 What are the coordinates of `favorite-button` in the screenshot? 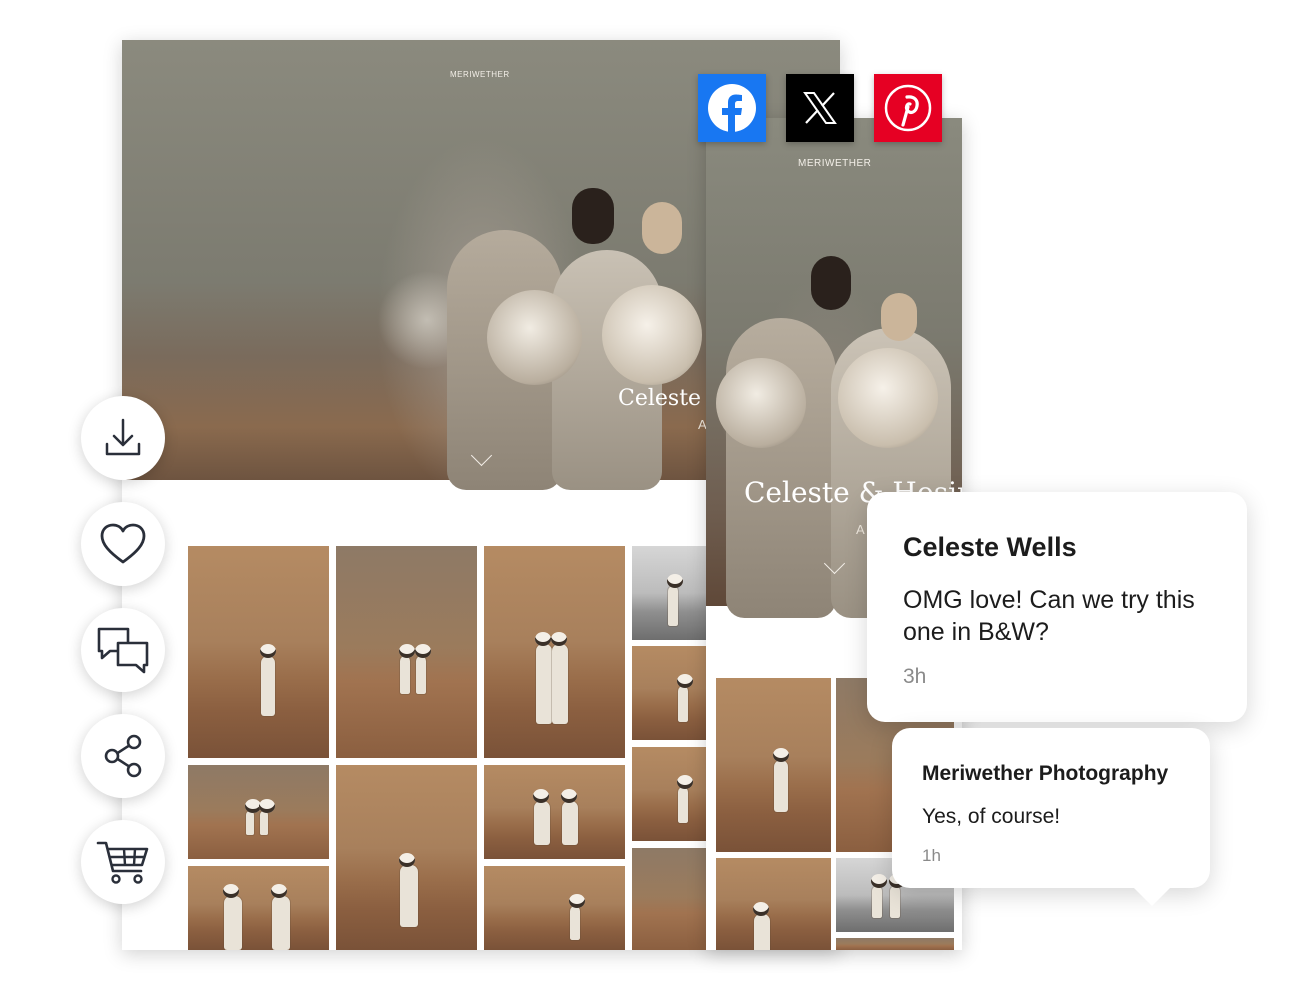 It's located at (123, 544).